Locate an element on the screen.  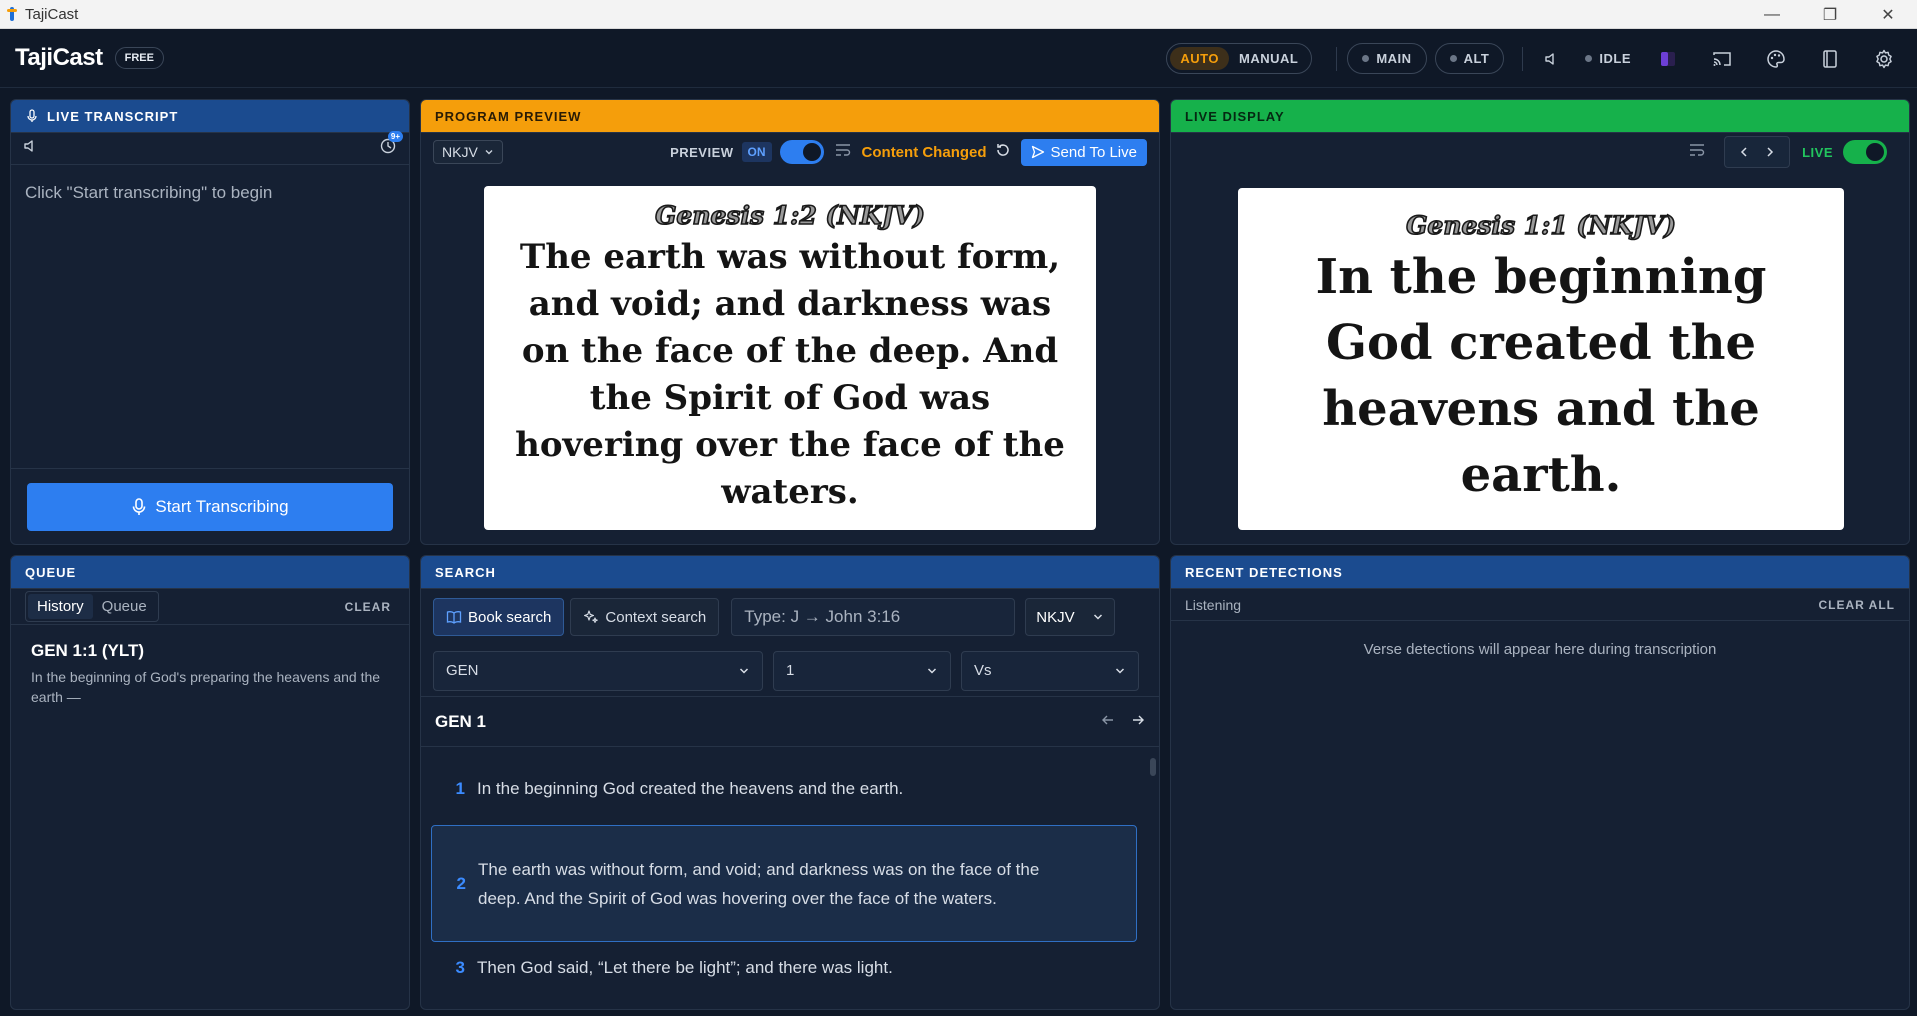
search-mode-row: Book search Context search NKJV is located at coordinates (790, 617).